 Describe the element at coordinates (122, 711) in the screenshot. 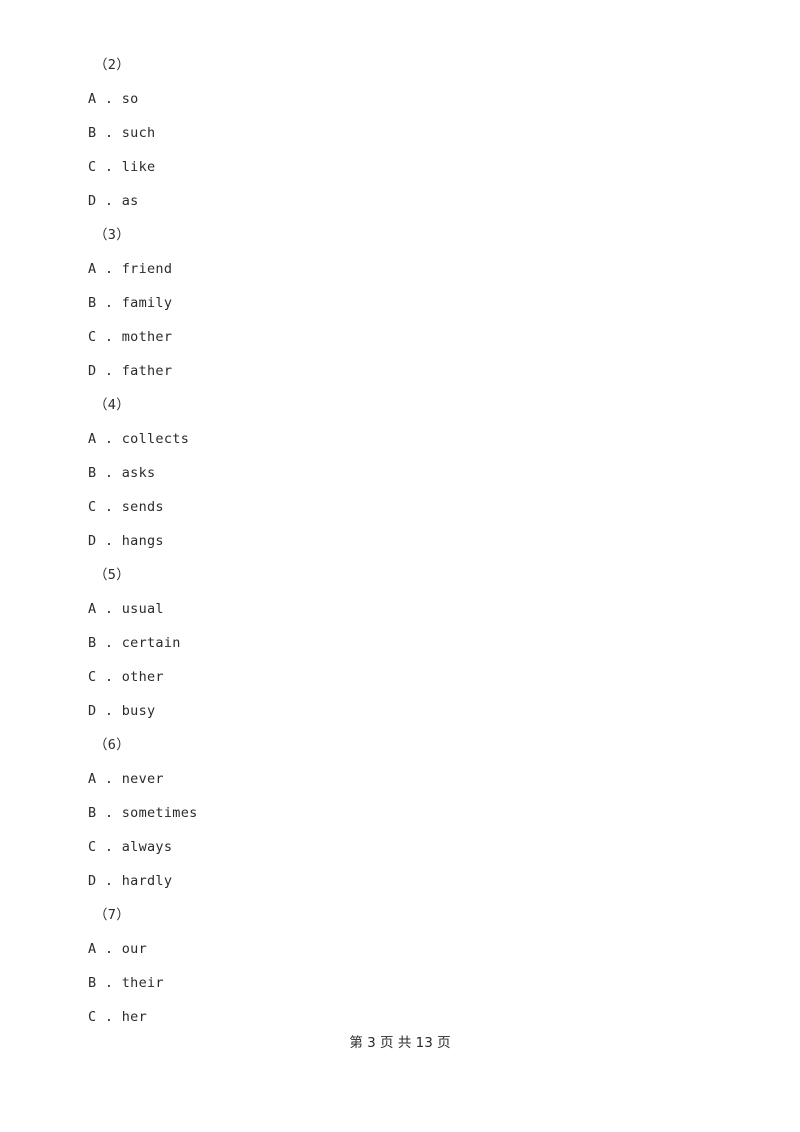

I see `answer-option: D . busy` at that location.